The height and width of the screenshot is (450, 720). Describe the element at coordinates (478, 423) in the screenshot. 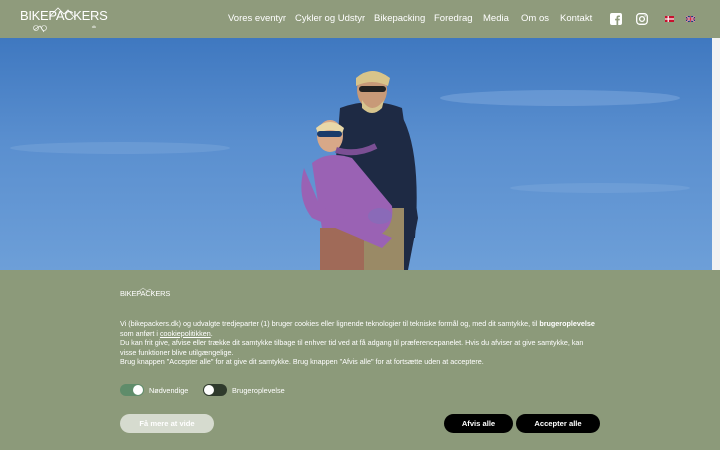

I see `reject-all-button: Afvis alle` at that location.